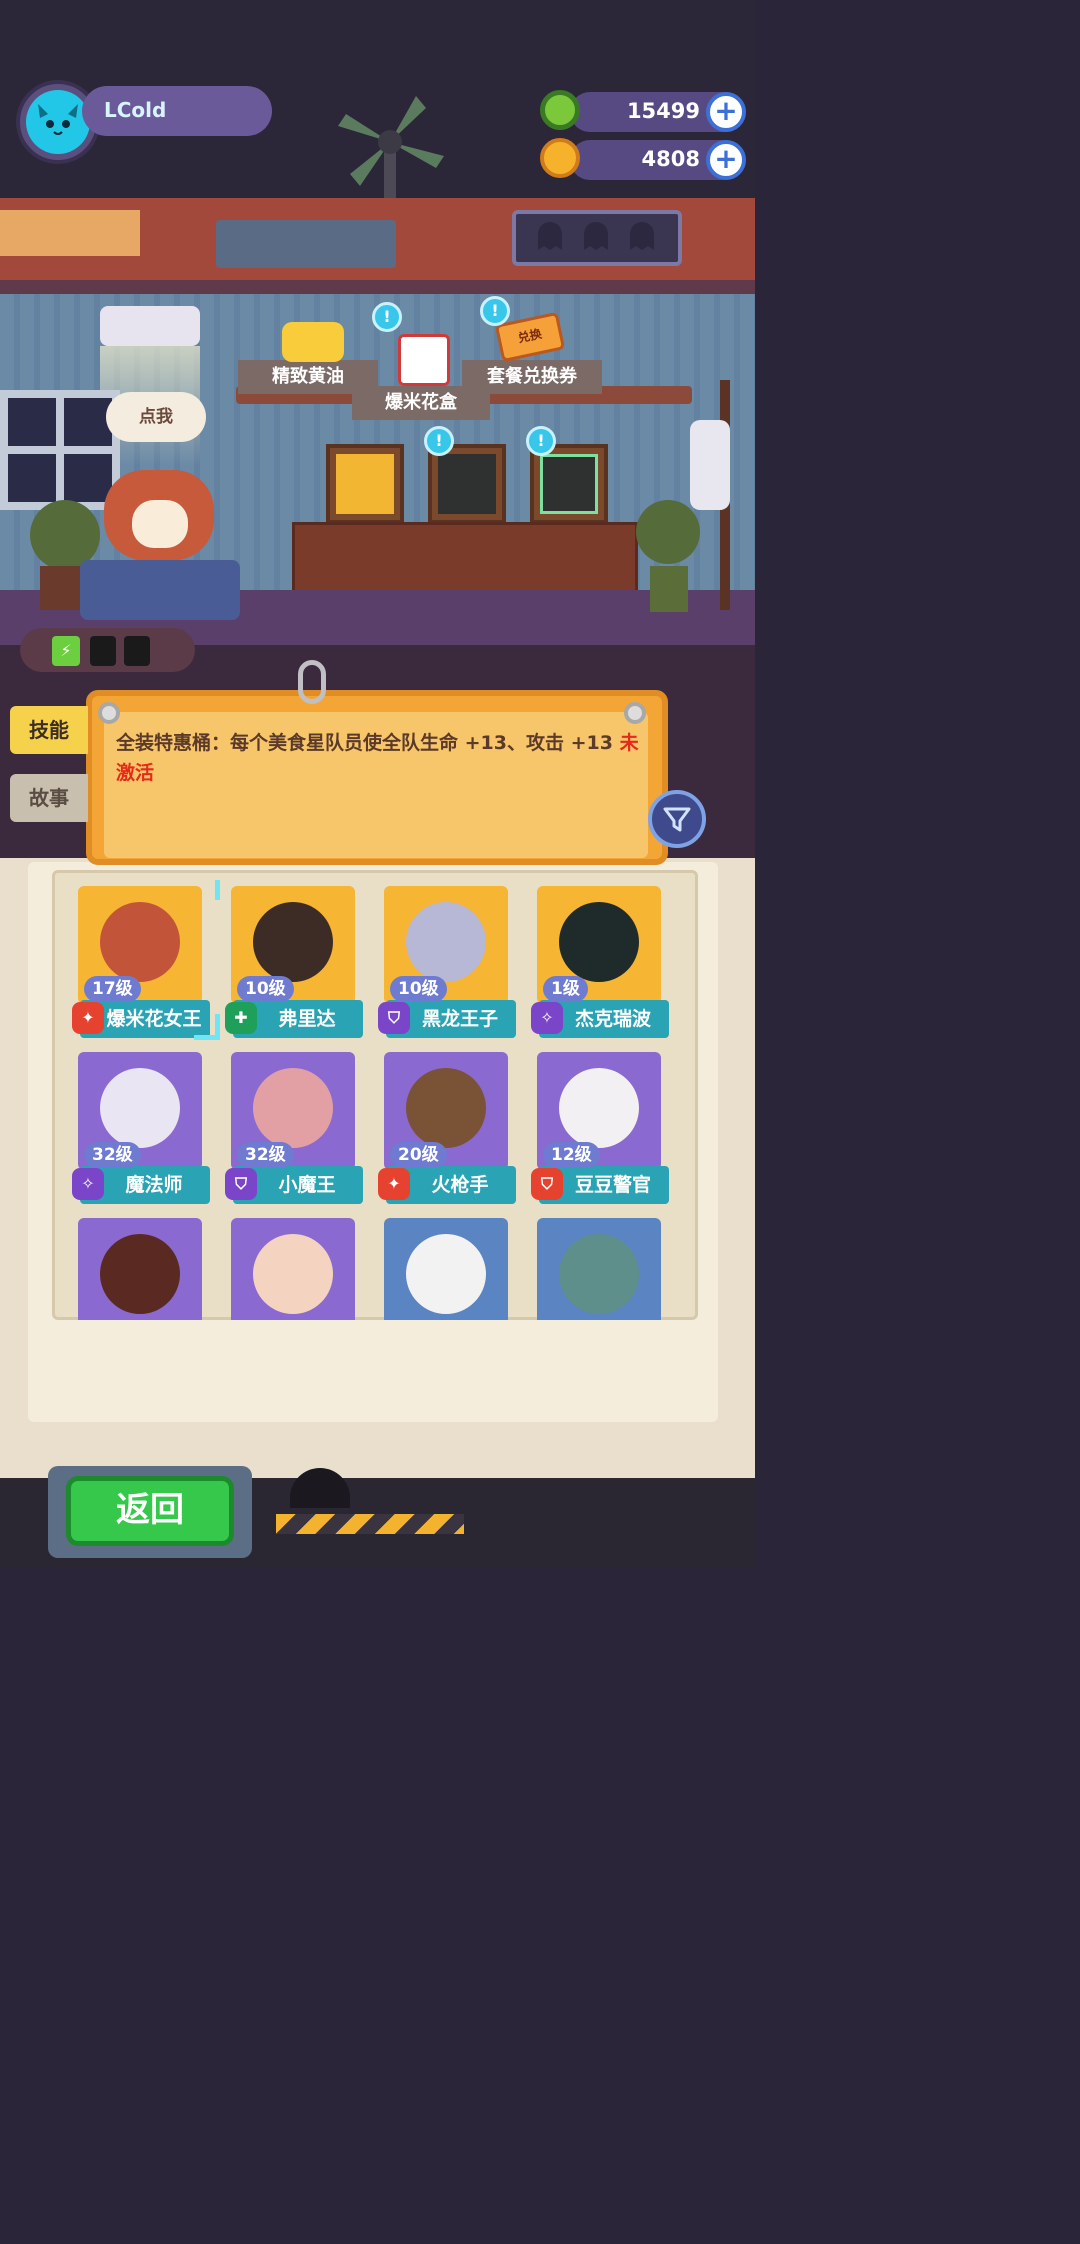  I want to click on filter-icon, so click(677, 819).